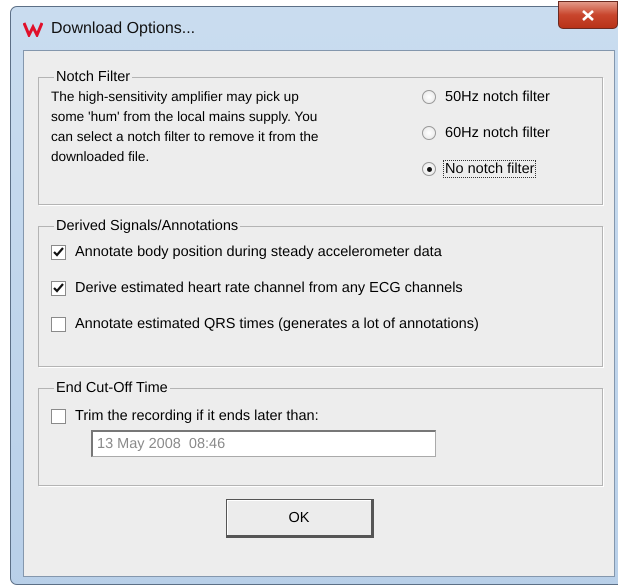 The height and width of the screenshot is (587, 618). I want to click on description-text: The high-sensitivity amplifier may pick up some 'hum' from the local mains supply. You can select a notch filter to remove it from the downloaded file., so click(185, 127).